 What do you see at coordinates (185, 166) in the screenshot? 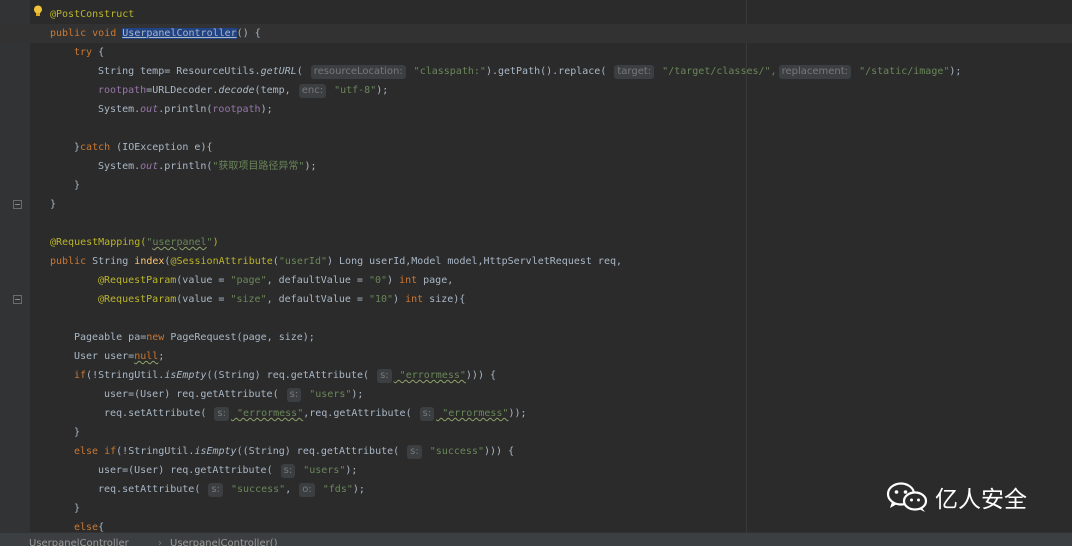
I see `code-text: .println(` at bounding box center [185, 166].